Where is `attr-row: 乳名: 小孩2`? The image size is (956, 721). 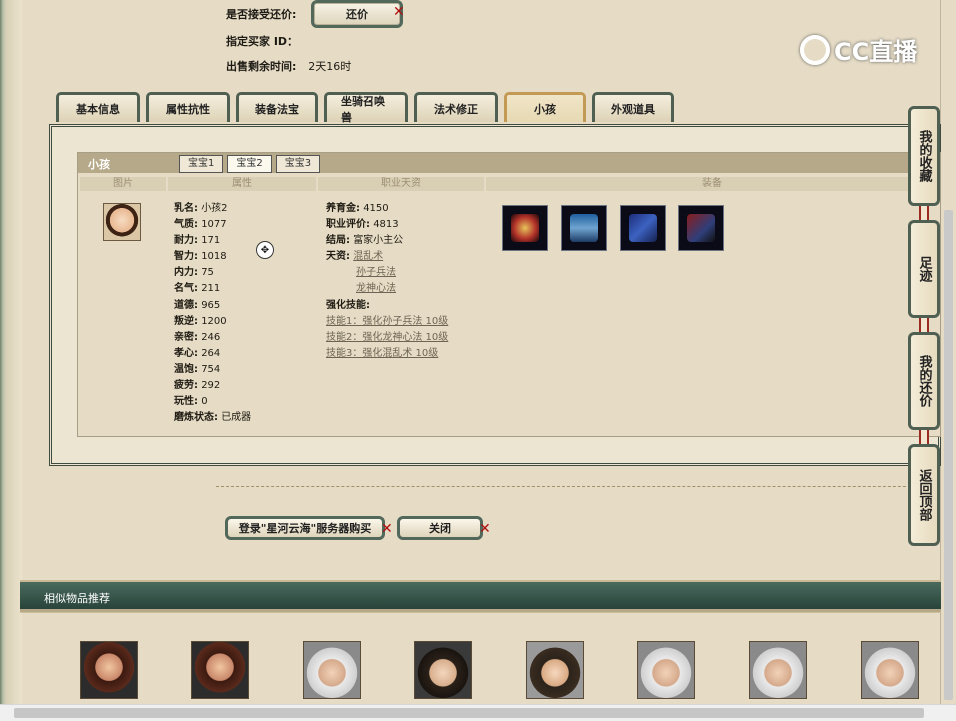
attr-row: 乳名: 小孩2 is located at coordinates (201, 208).